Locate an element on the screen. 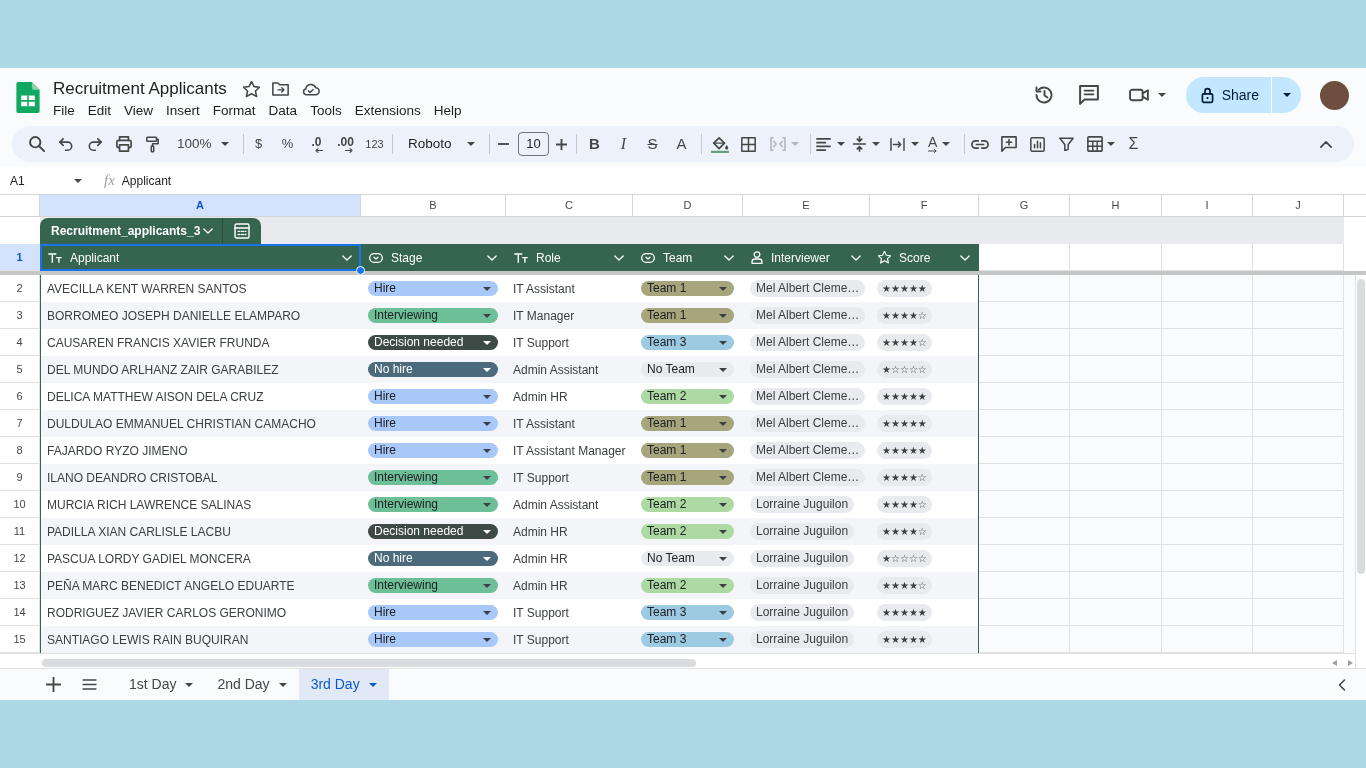  row-header: 5 is located at coordinates (20, 369).